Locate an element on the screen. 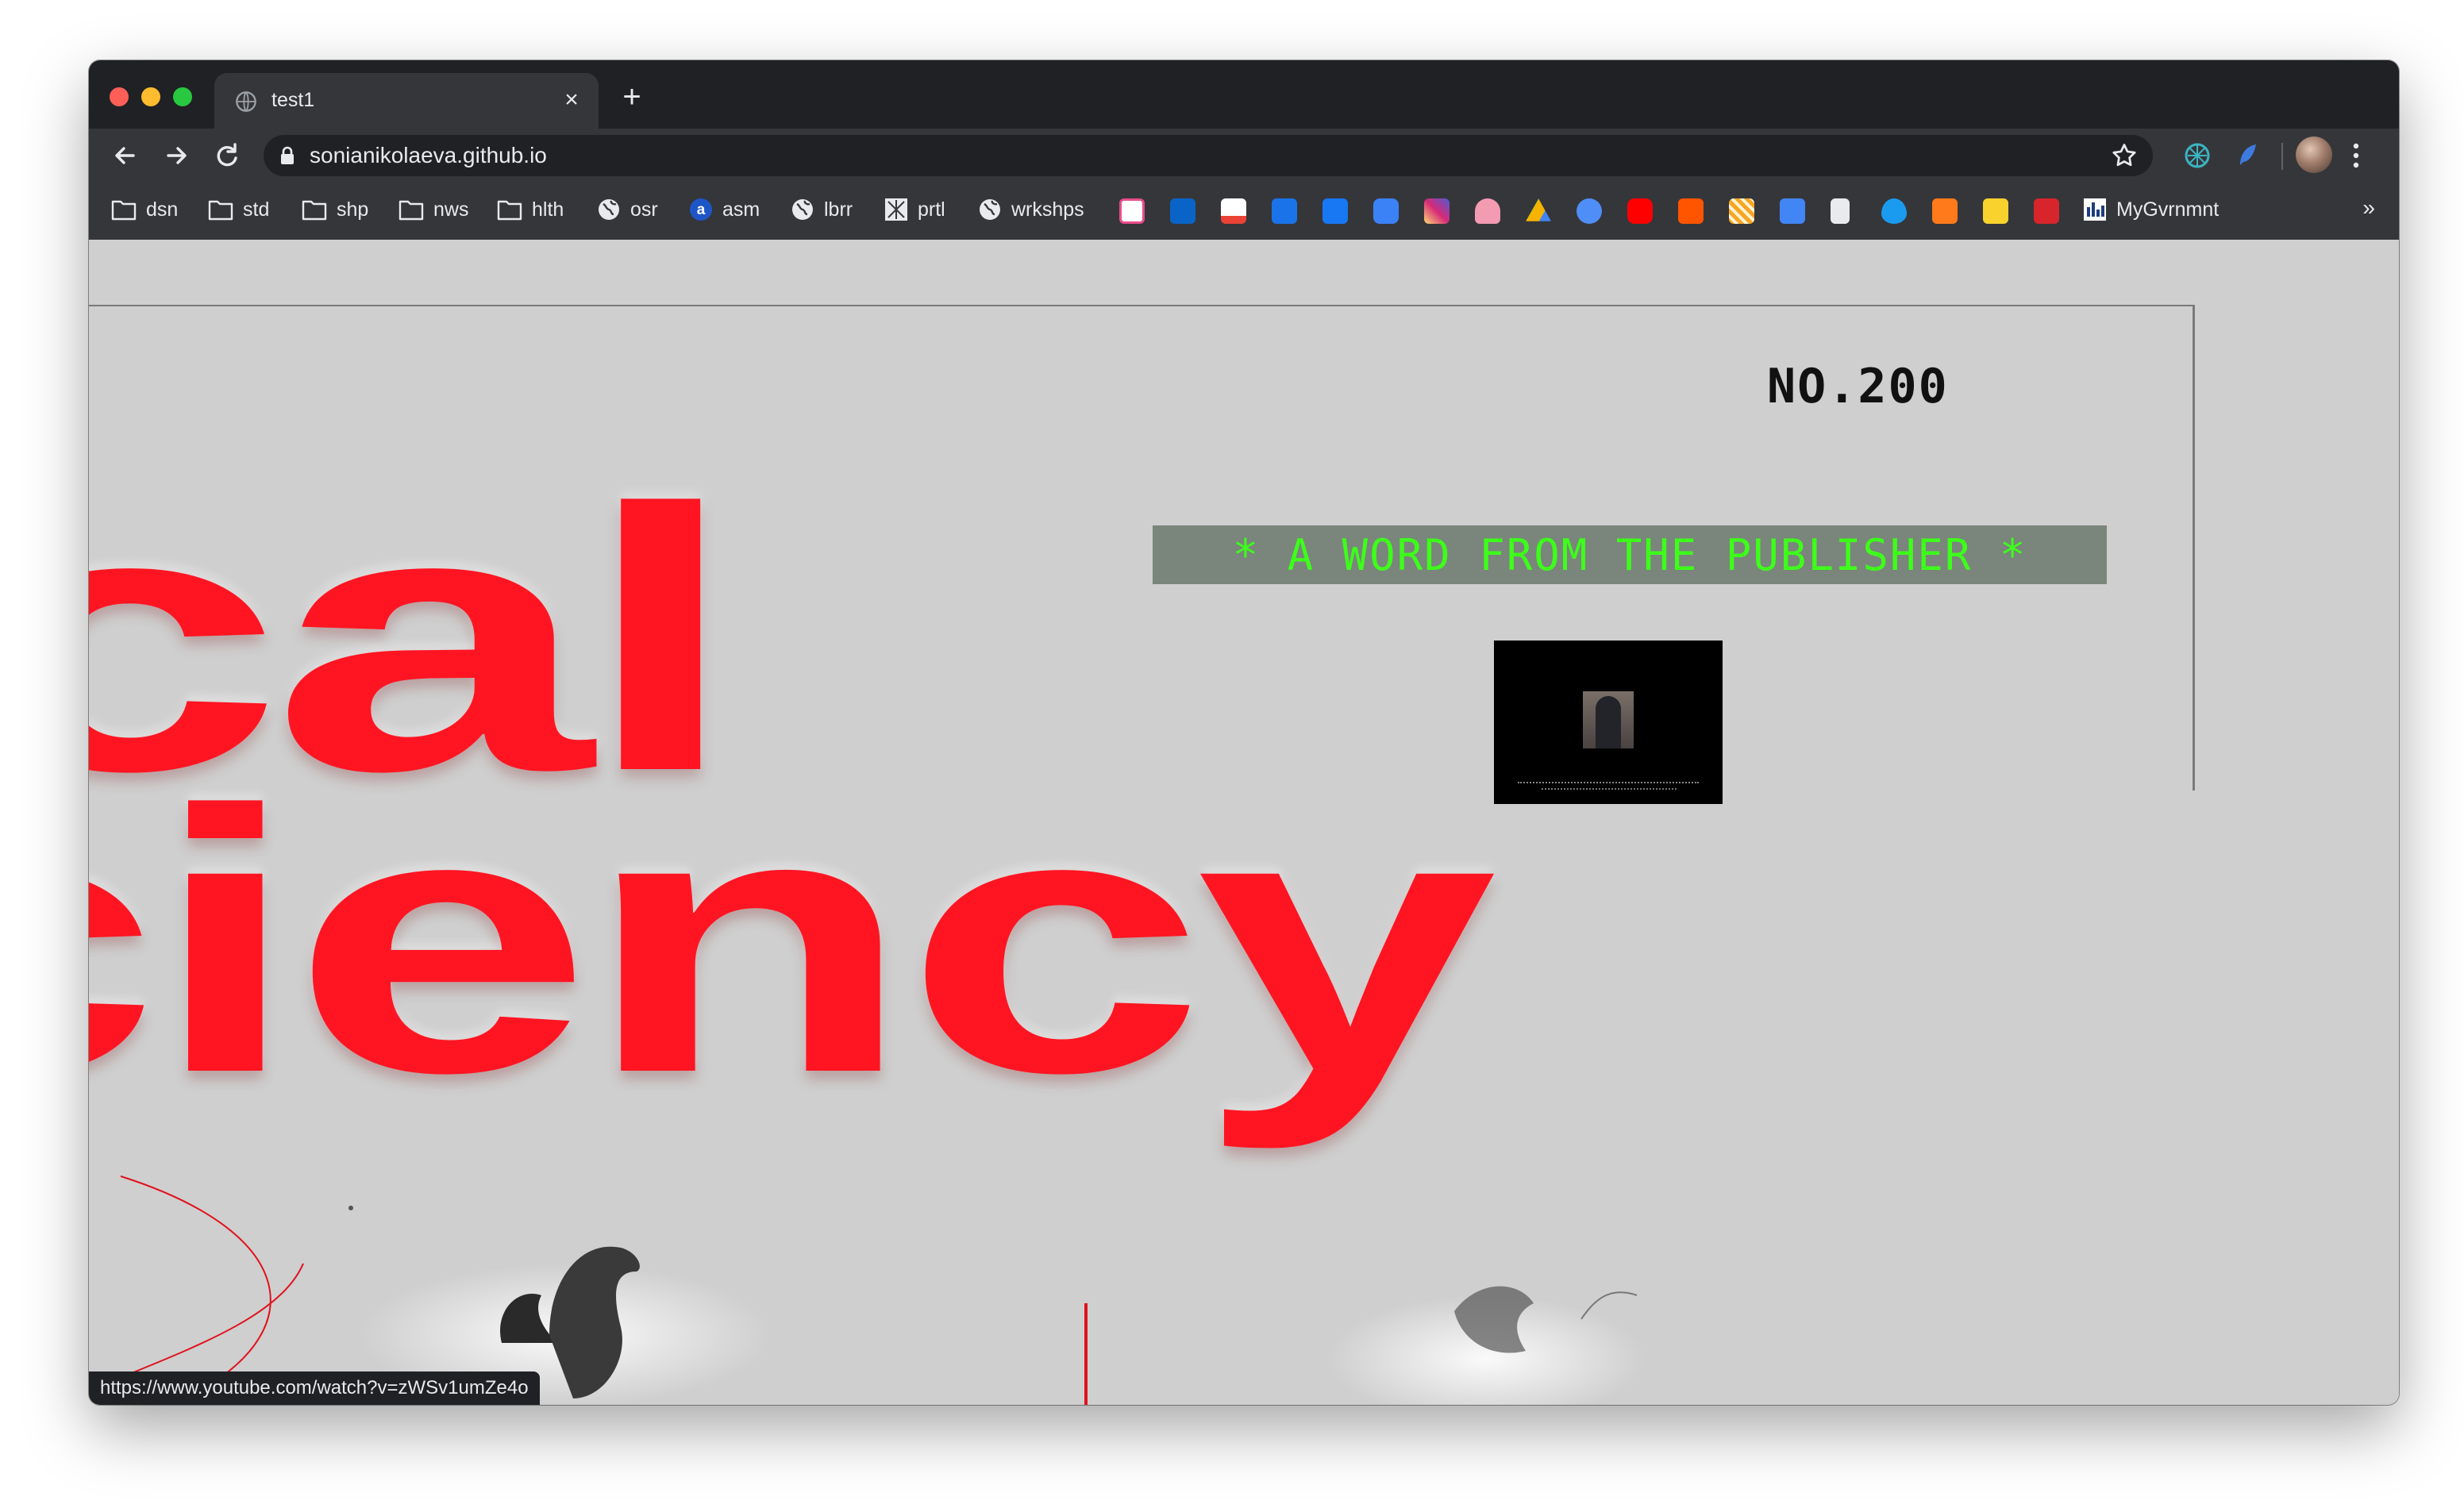 The image size is (2464, 1508). extension-feather-icon is located at coordinates (2248, 155).